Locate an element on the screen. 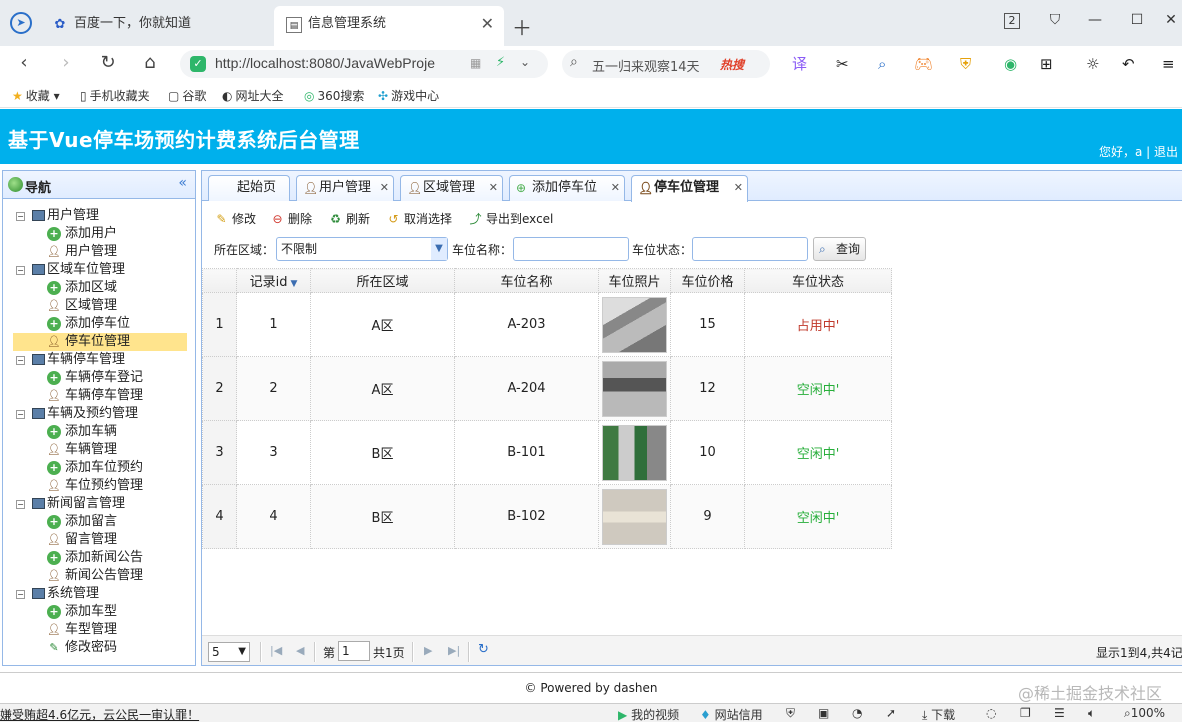 The image size is (1182, 722). apps-grid-icon: ⊞ is located at coordinates (1046, 64).